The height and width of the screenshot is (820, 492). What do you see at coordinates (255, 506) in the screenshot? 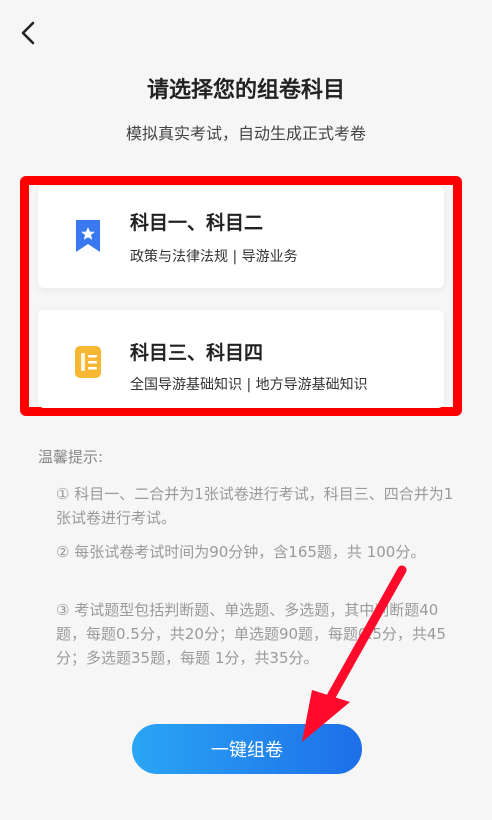
I see `tip-item: ① 科目一、二合并为1张试卷进行考试，科目三、四合并为1张试卷进行考试。` at bounding box center [255, 506].